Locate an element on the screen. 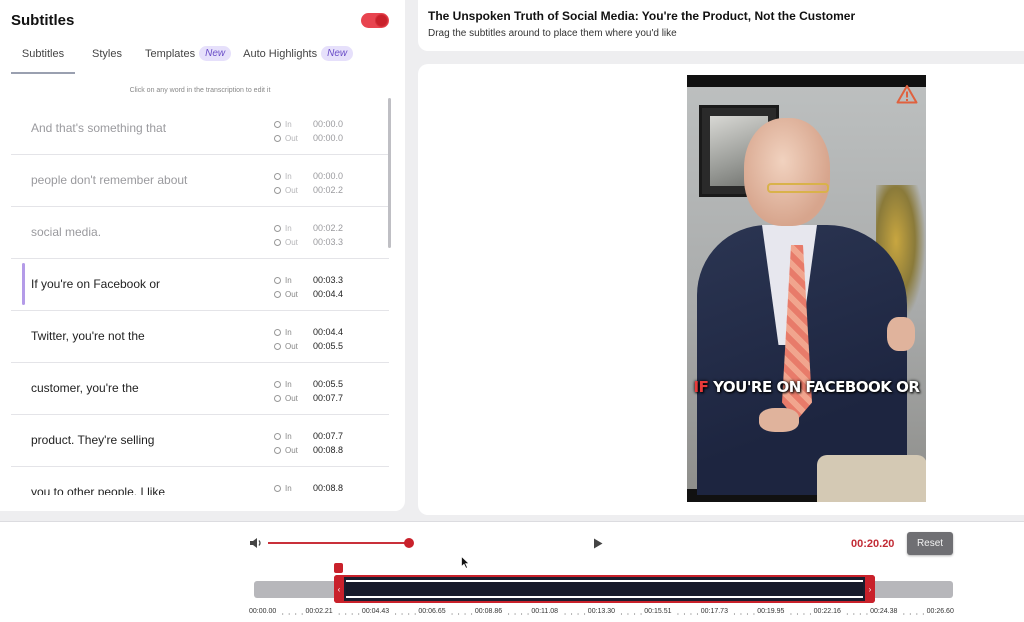 Image resolution: width=1024 pixels, height=622 pixels. out-time: Out 00:08.8 is located at coordinates (314, 450).